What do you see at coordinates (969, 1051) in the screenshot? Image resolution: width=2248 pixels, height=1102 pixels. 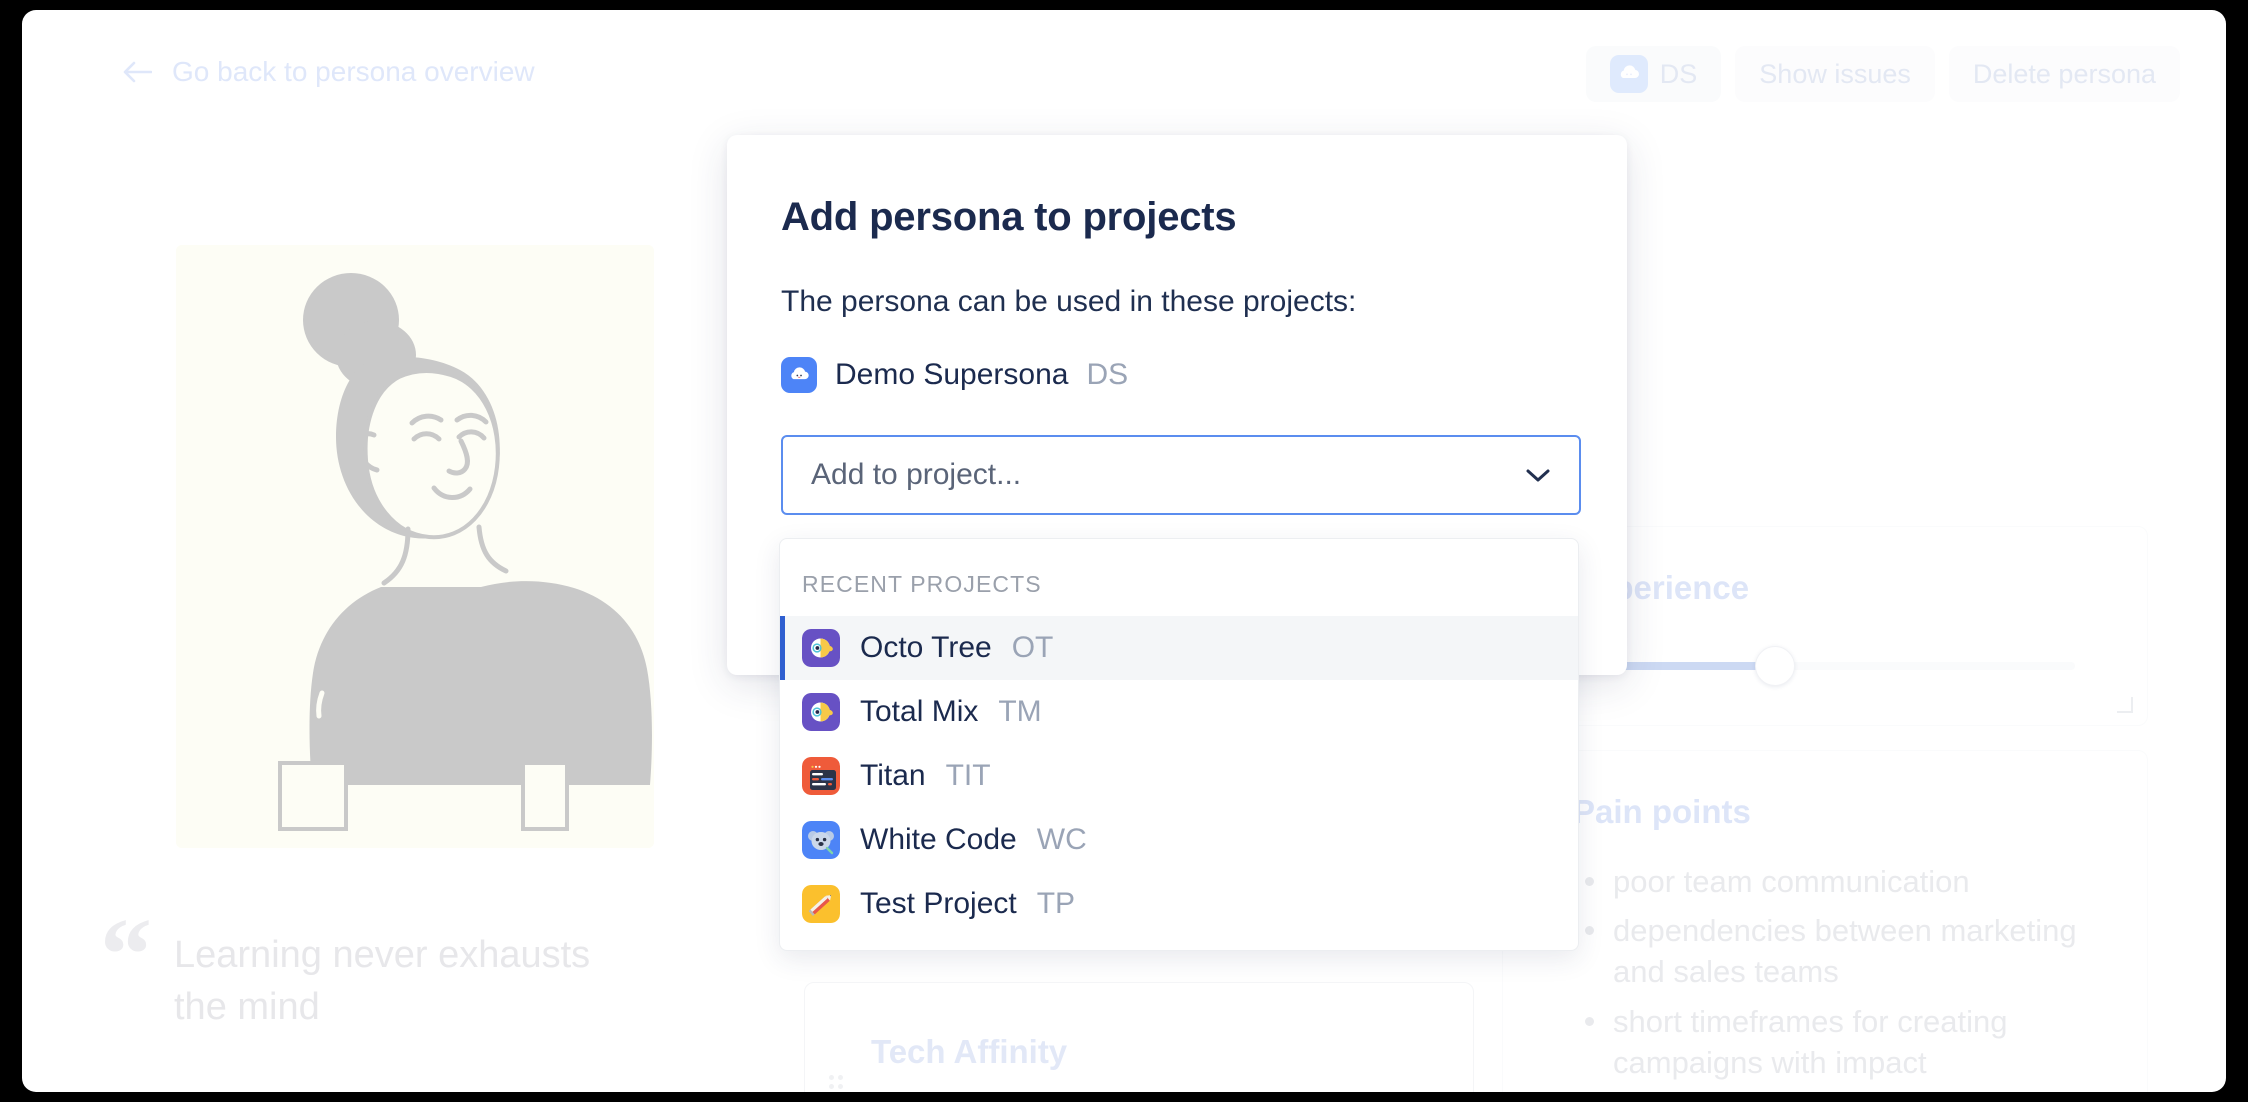 I see `tech-affinity-title: Tech Affinity` at bounding box center [969, 1051].